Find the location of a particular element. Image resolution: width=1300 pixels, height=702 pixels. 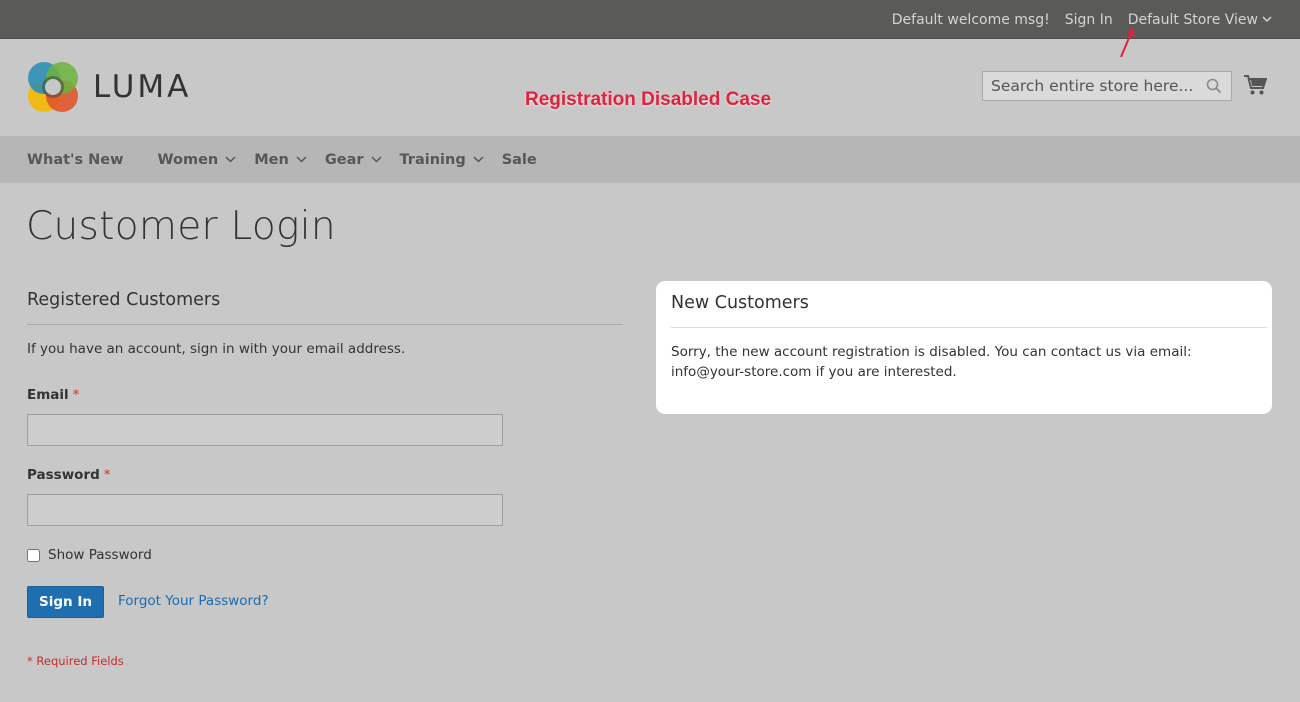

show-password-option: Show Password is located at coordinates (89, 555).